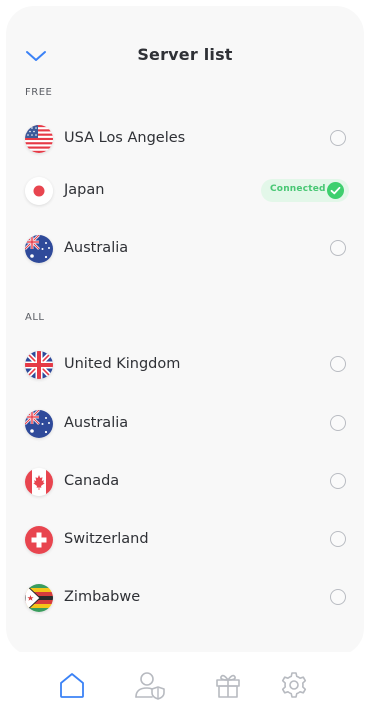 The width and height of the screenshot is (370, 721). What do you see at coordinates (102, 597) in the screenshot?
I see `server-name: Zimbabwe` at bounding box center [102, 597].